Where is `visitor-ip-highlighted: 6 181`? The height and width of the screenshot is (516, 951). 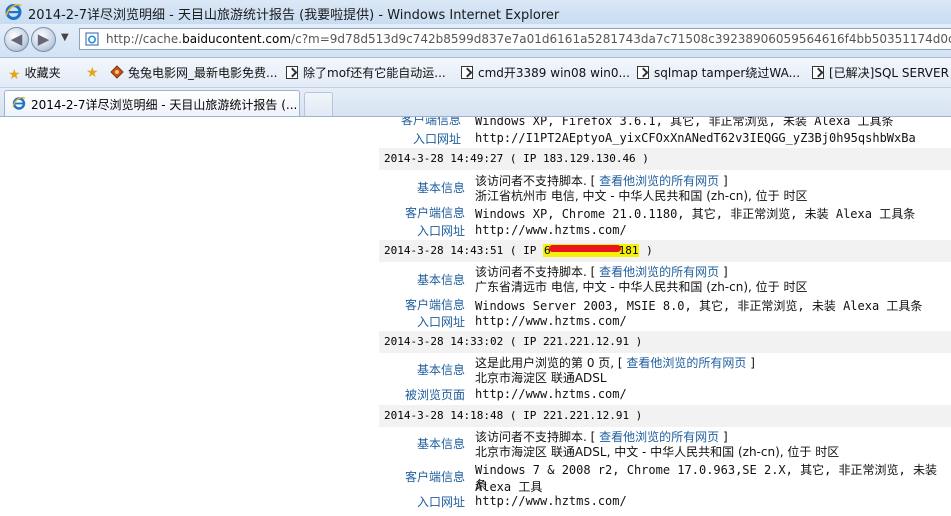 visitor-ip-highlighted: 6 181 is located at coordinates (591, 250).